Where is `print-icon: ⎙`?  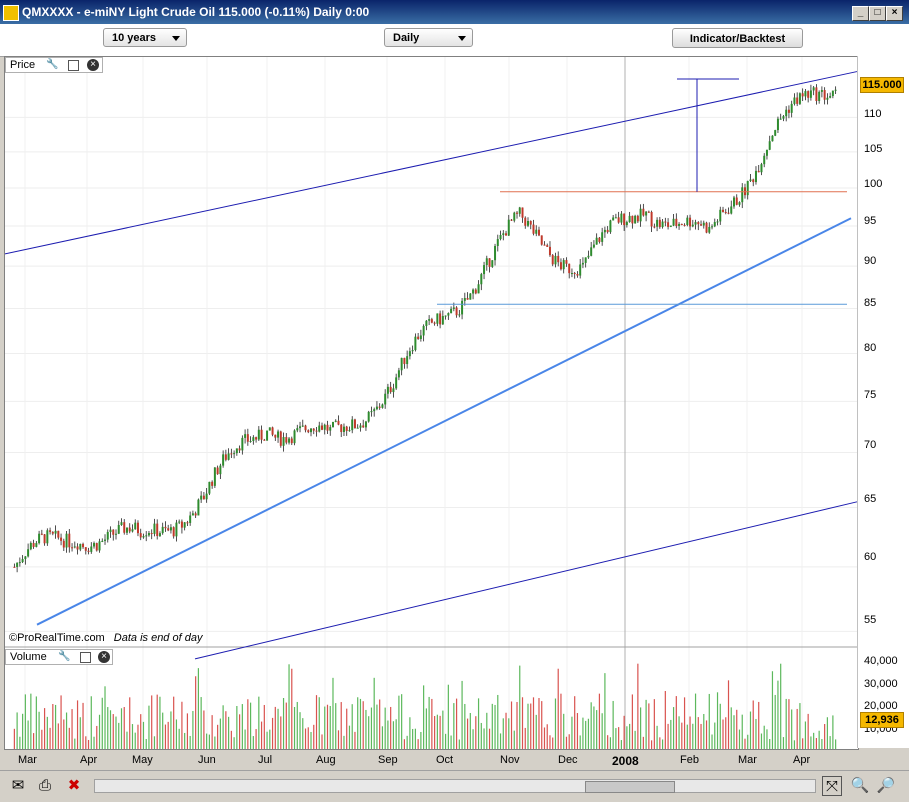
print-icon: ⎙ is located at coordinates (45, 786).